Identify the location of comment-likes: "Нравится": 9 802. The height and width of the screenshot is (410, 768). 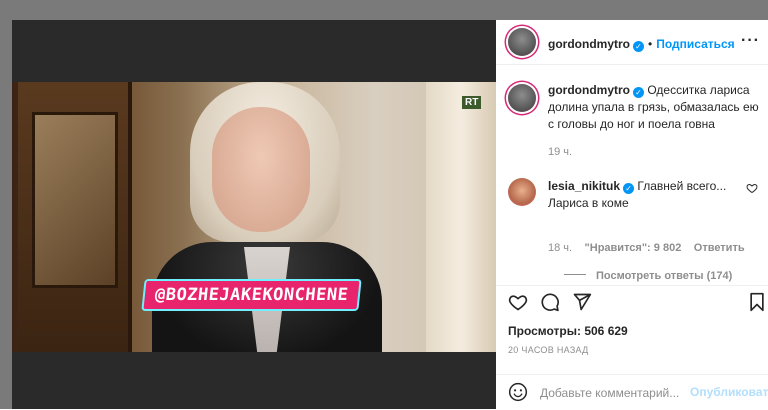
(633, 248).